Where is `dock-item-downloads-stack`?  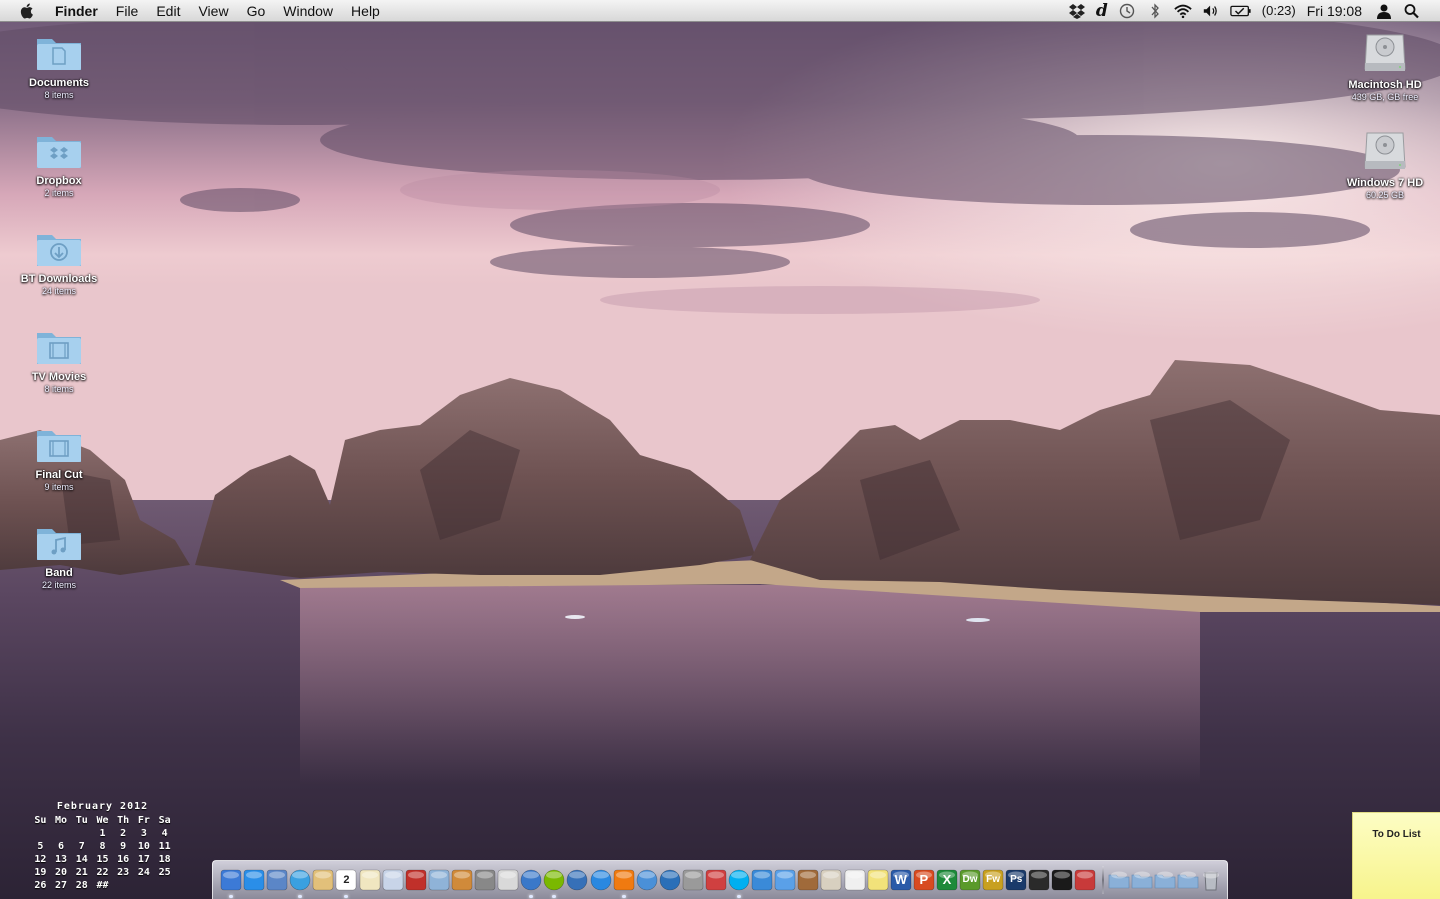 dock-item-downloads-stack is located at coordinates (1165, 880).